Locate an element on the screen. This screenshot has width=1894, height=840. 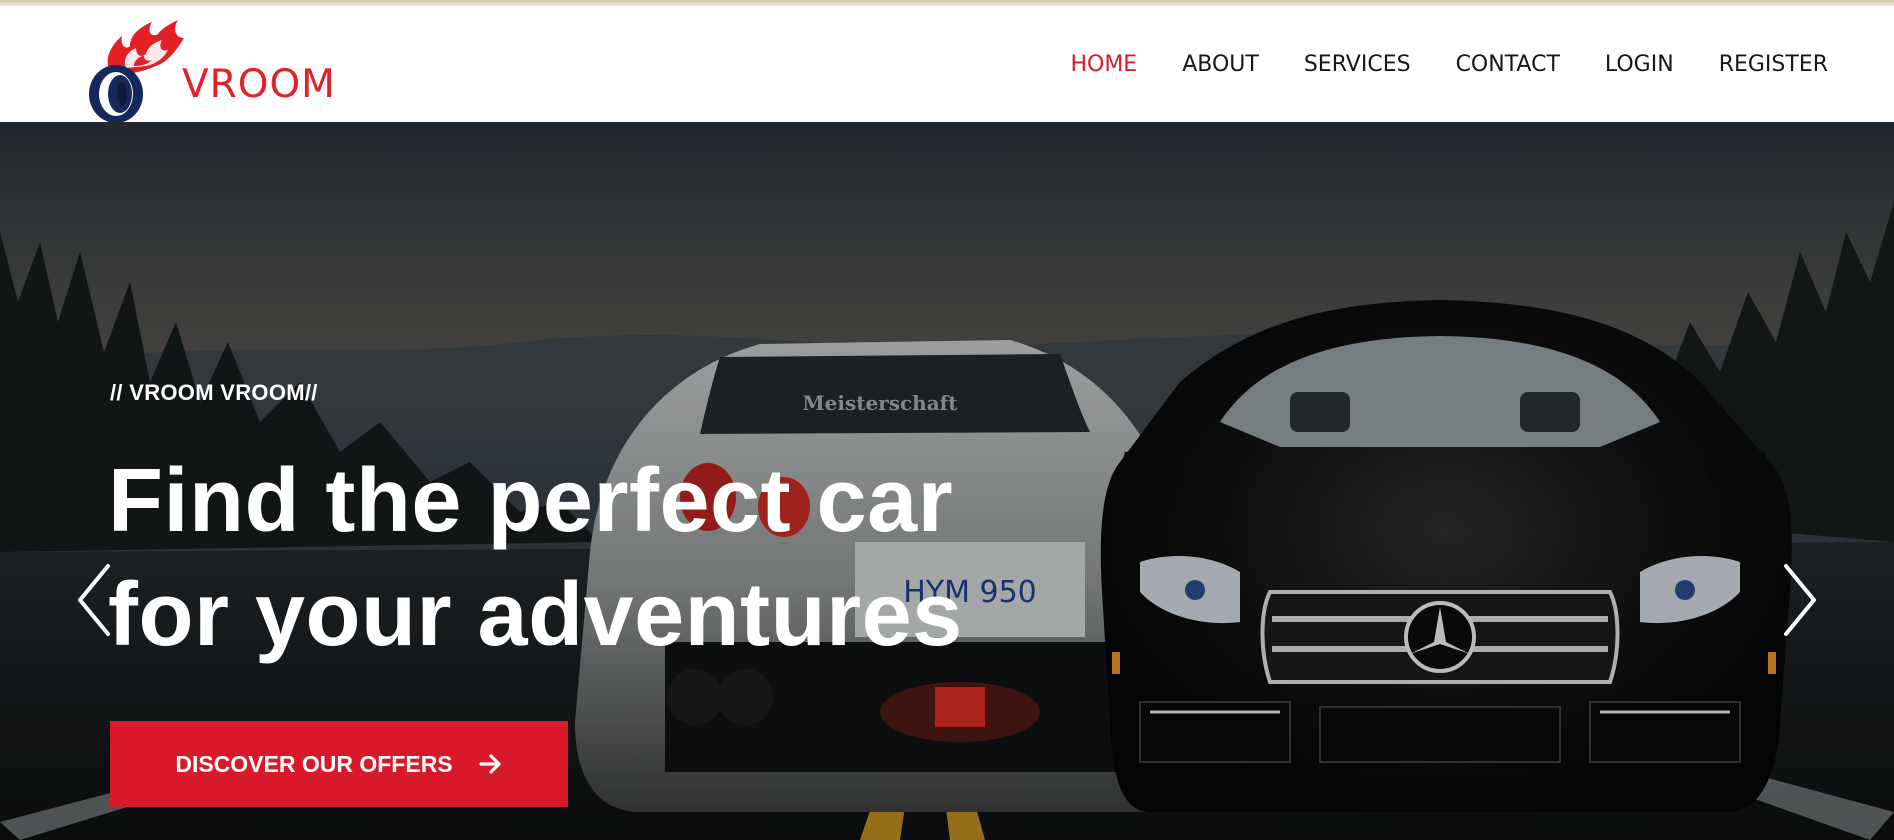
hero-headline-line2: for your adventures is located at coordinates (535, 615).